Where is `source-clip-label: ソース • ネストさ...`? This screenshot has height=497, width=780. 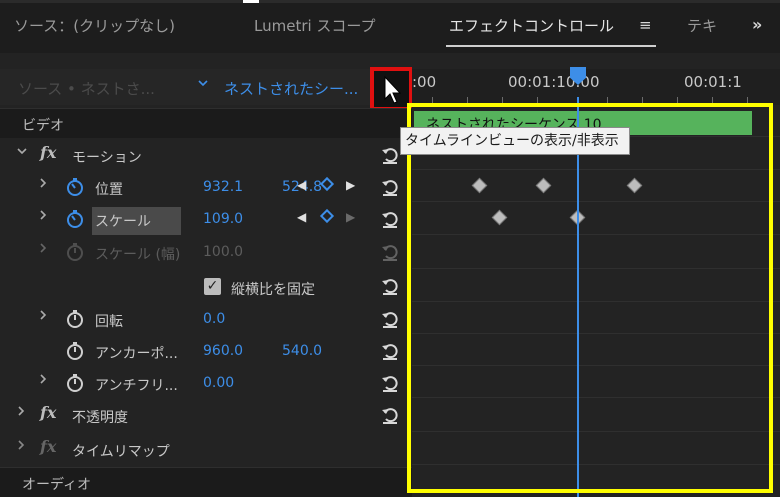 source-clip-label: ソース • ネストさ... is located at coordinates (86, 88).